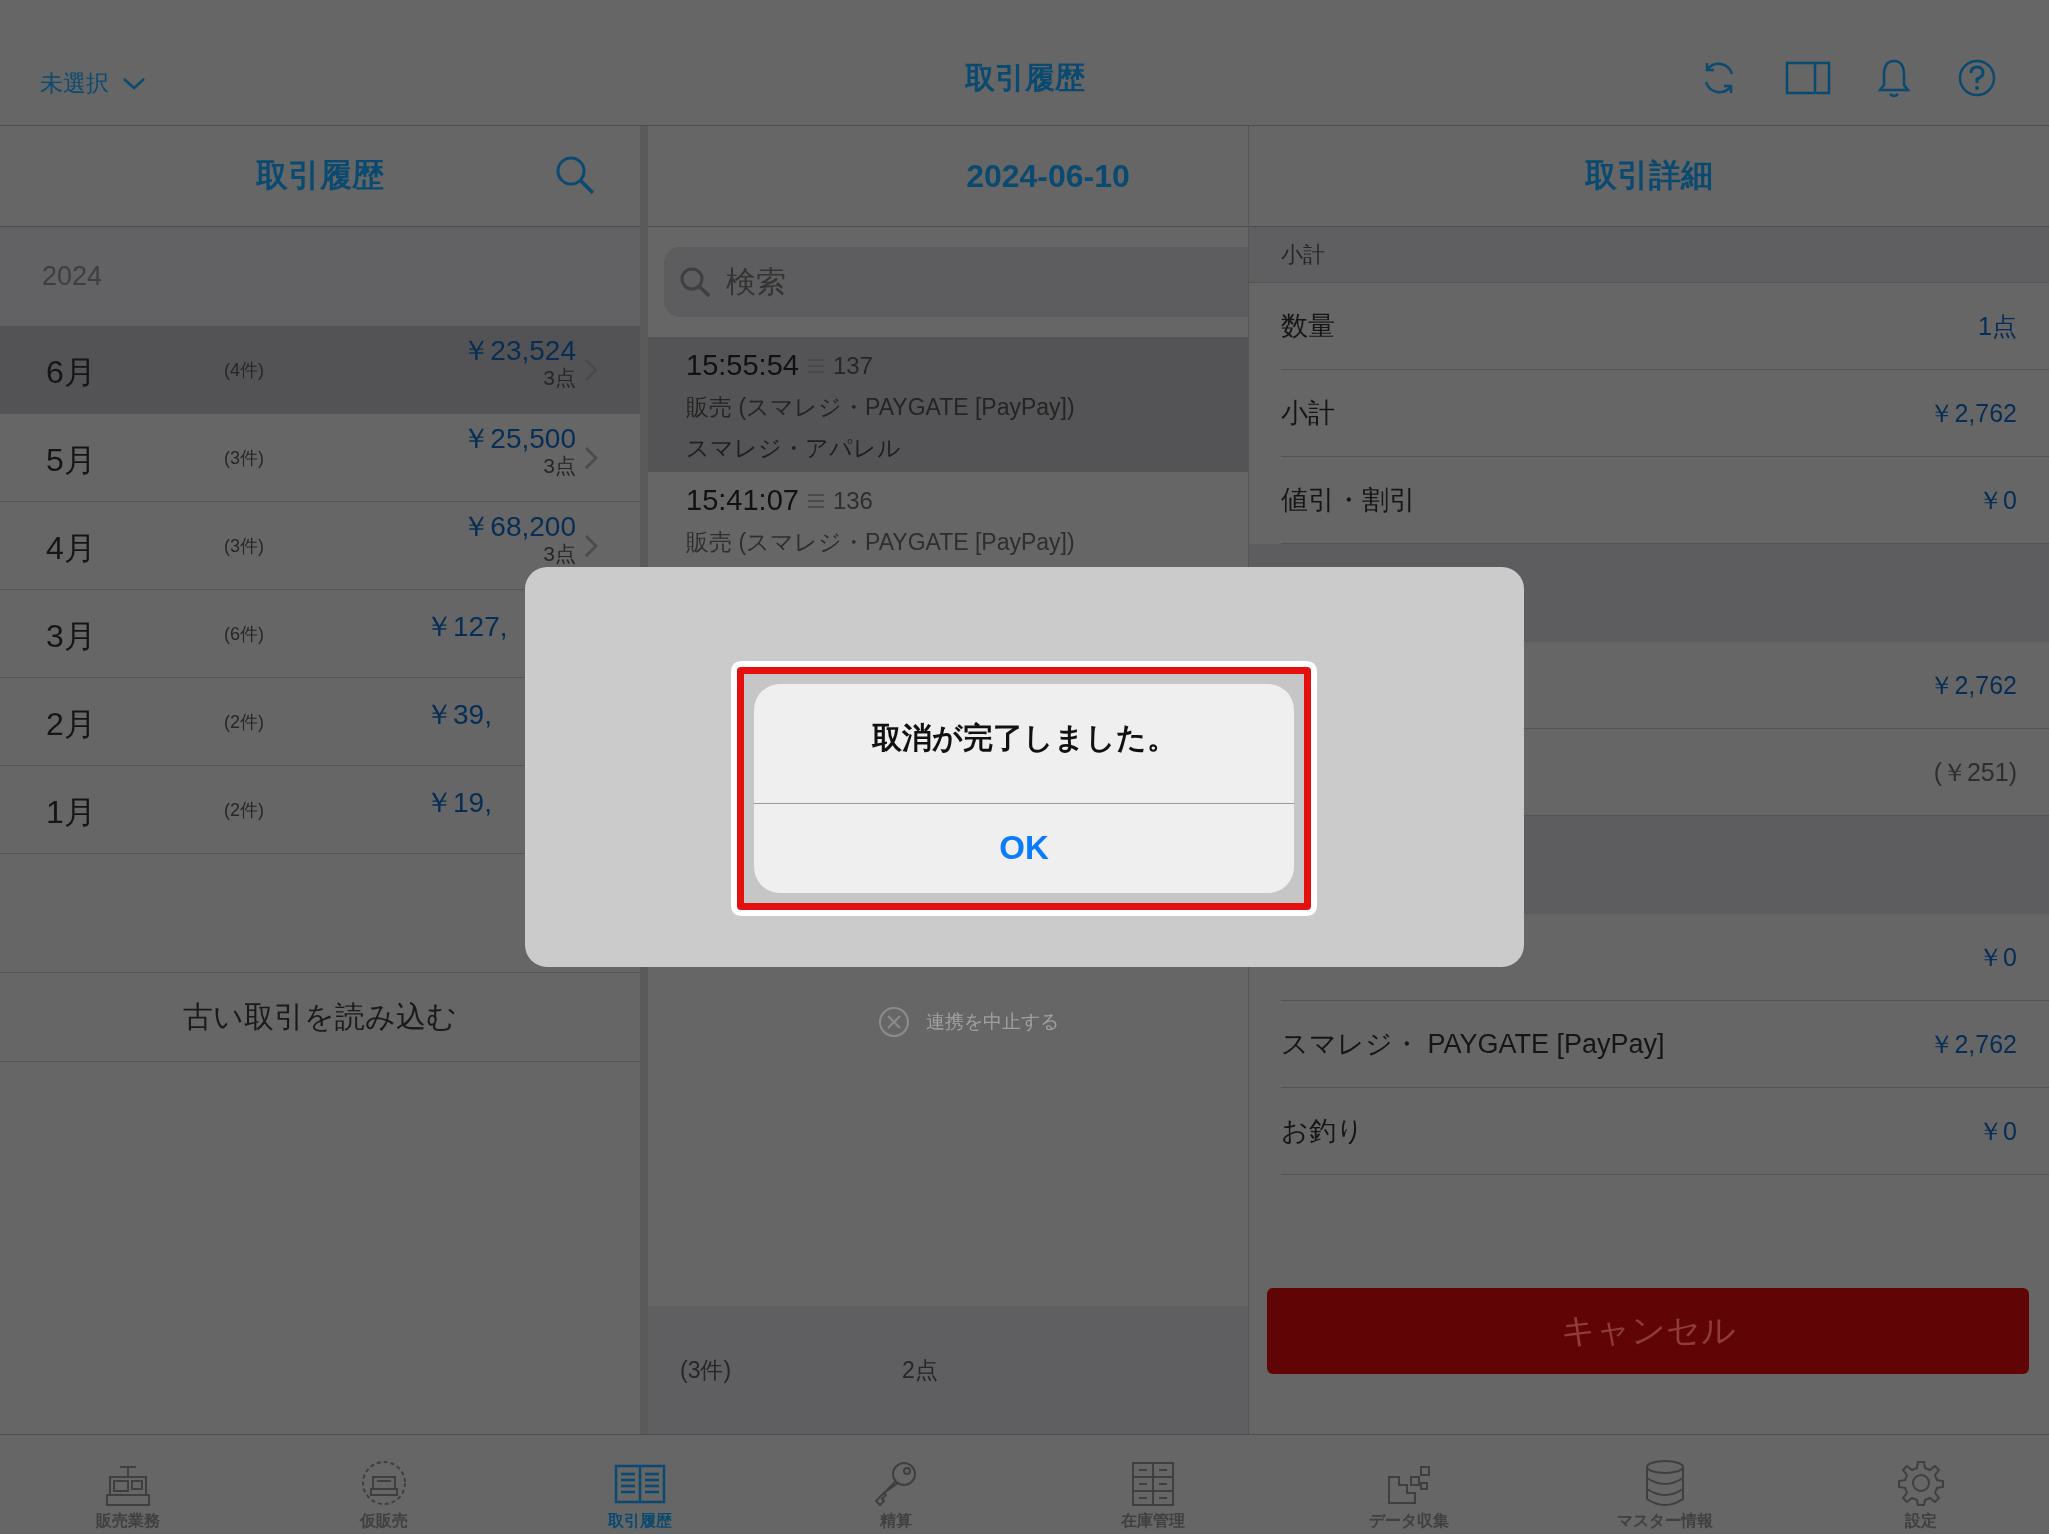 This screenshot has height=1534, width=2049. What do you see at coordinates (742, 500) in the screenshot?
I see `transaction-time: 15:41:07` at bounding box center [742, 500].